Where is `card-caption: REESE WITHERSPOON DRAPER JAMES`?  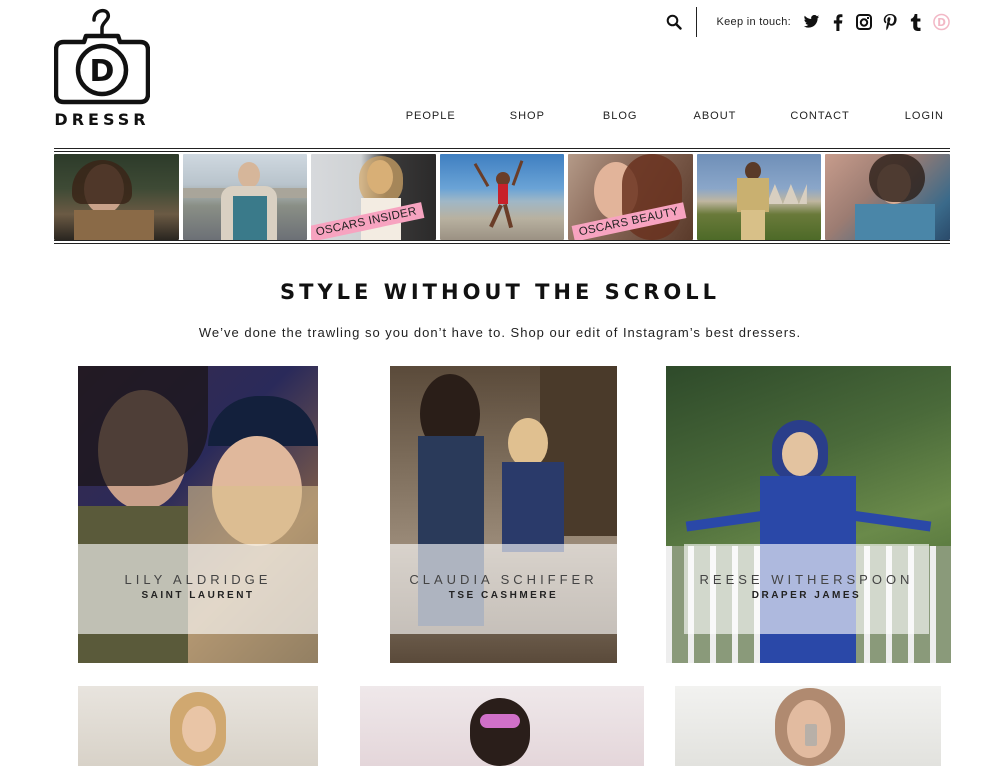
card-caption: REESE WITHERSPOON DRAPER JAMES is located at coordinates (806, 589).